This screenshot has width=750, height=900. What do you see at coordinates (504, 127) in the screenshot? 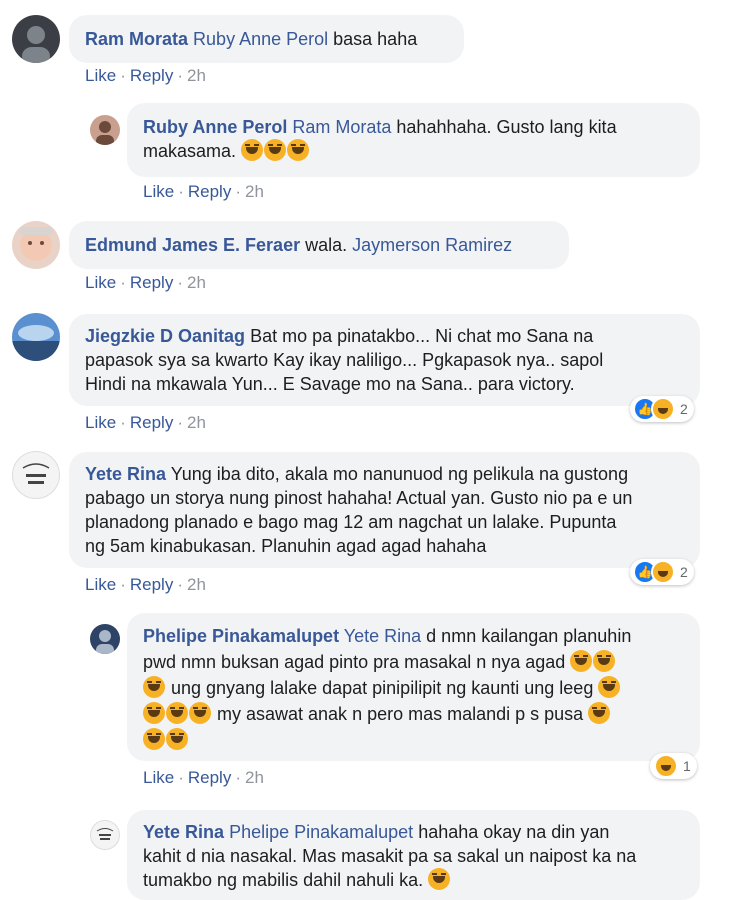
I see `comment-text-line: hahahhaha. Gusto lang kita` at bounding box center [504, 127].